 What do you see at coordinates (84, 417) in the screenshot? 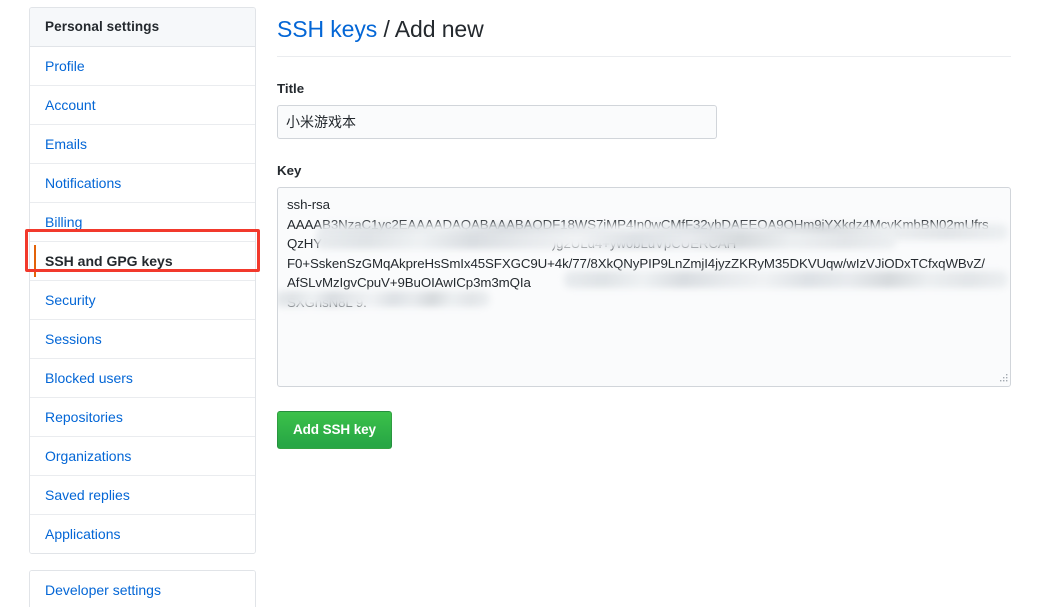
I see `sidebar-item-label: Repositories` at bounding box center [84, 417].